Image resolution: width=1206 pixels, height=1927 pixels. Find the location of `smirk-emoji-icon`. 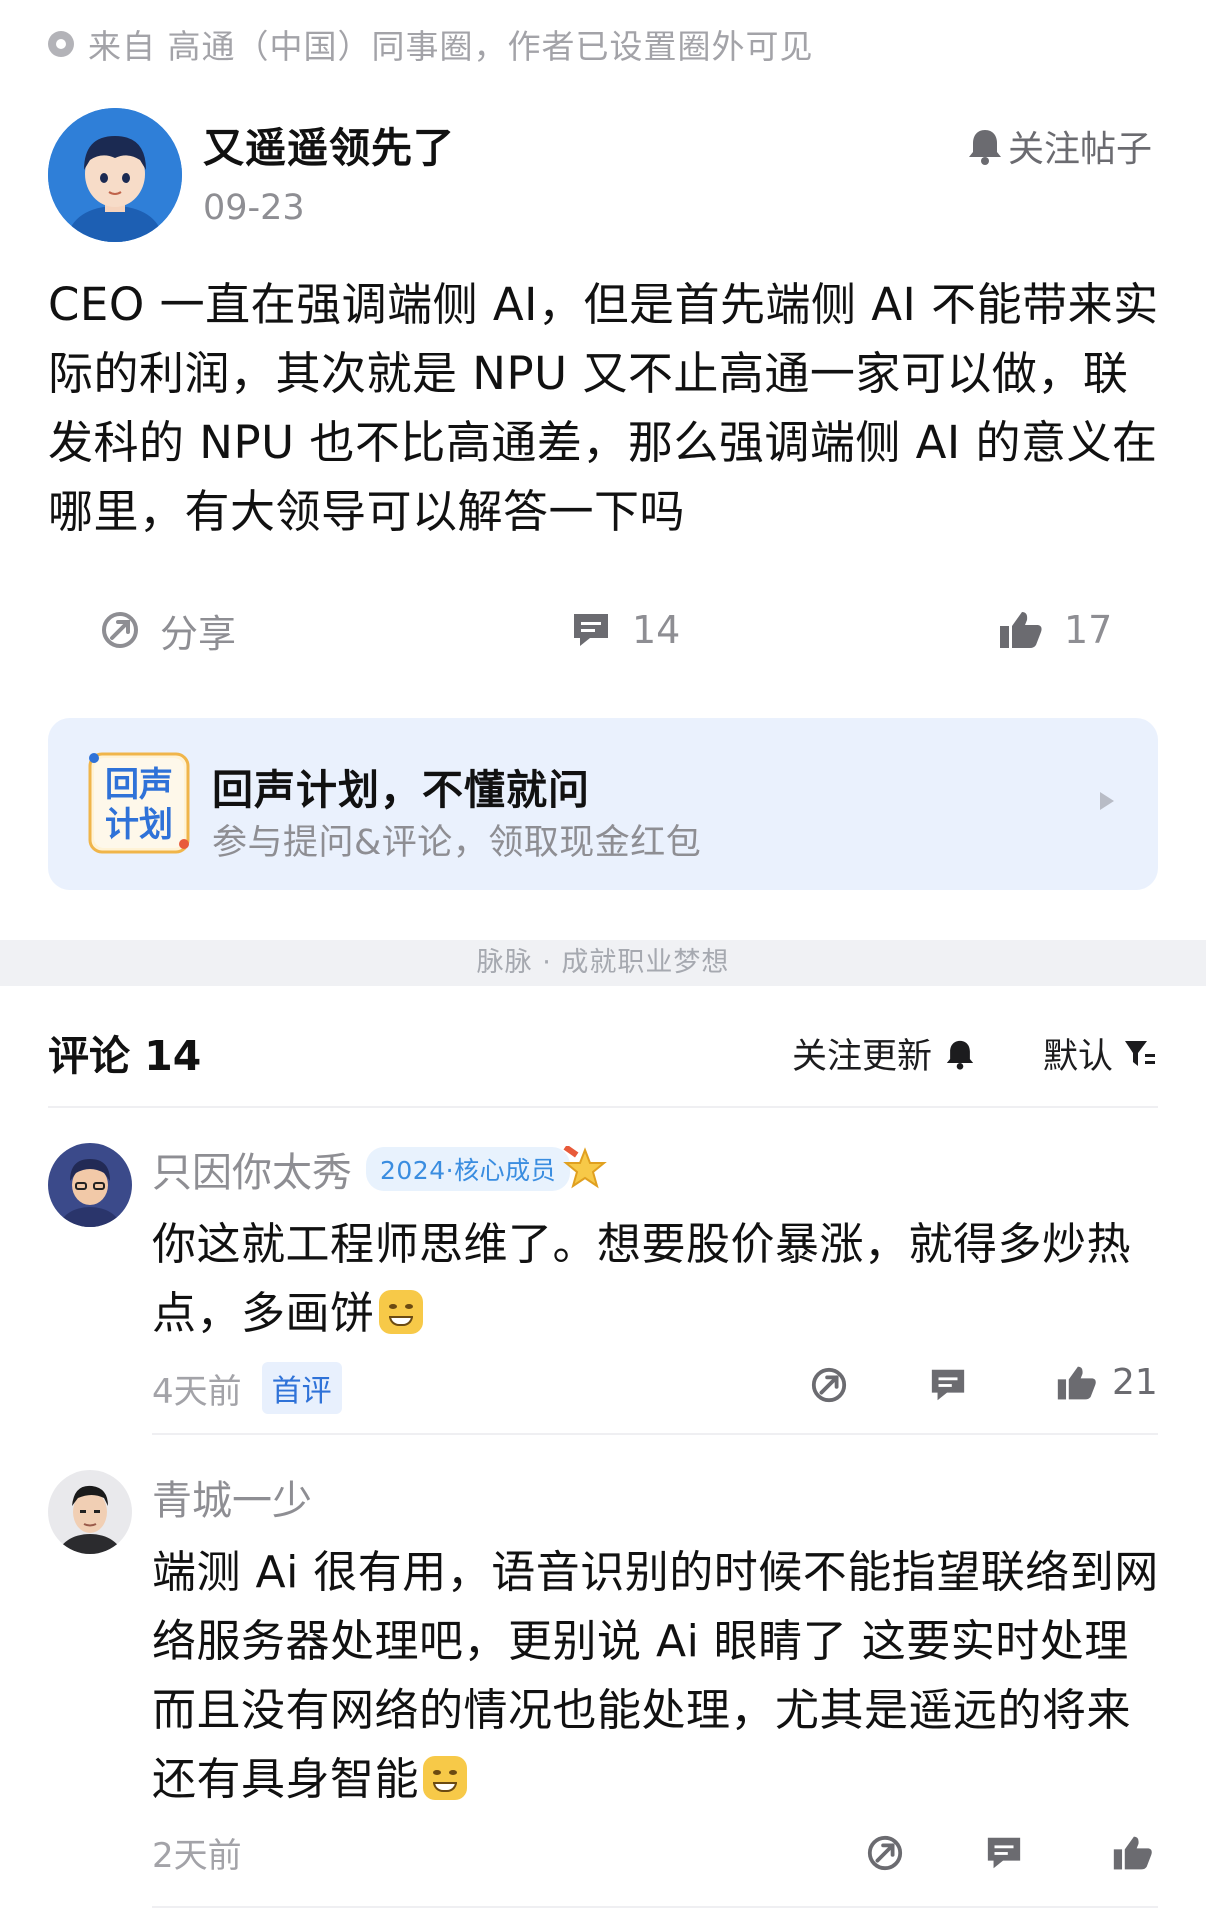

smirk-emoji-icon is located at coordinates (445, 1778).